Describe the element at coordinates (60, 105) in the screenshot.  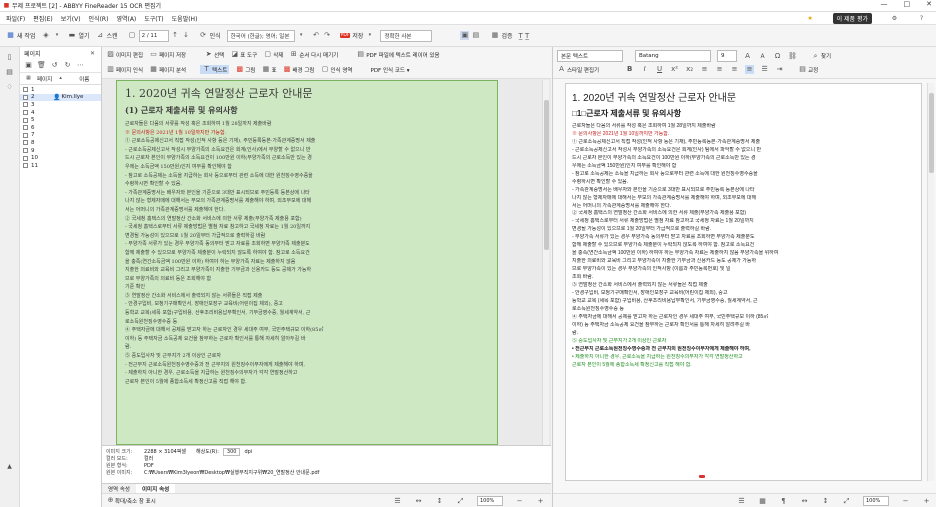
I see `page-row: 3` at that location.